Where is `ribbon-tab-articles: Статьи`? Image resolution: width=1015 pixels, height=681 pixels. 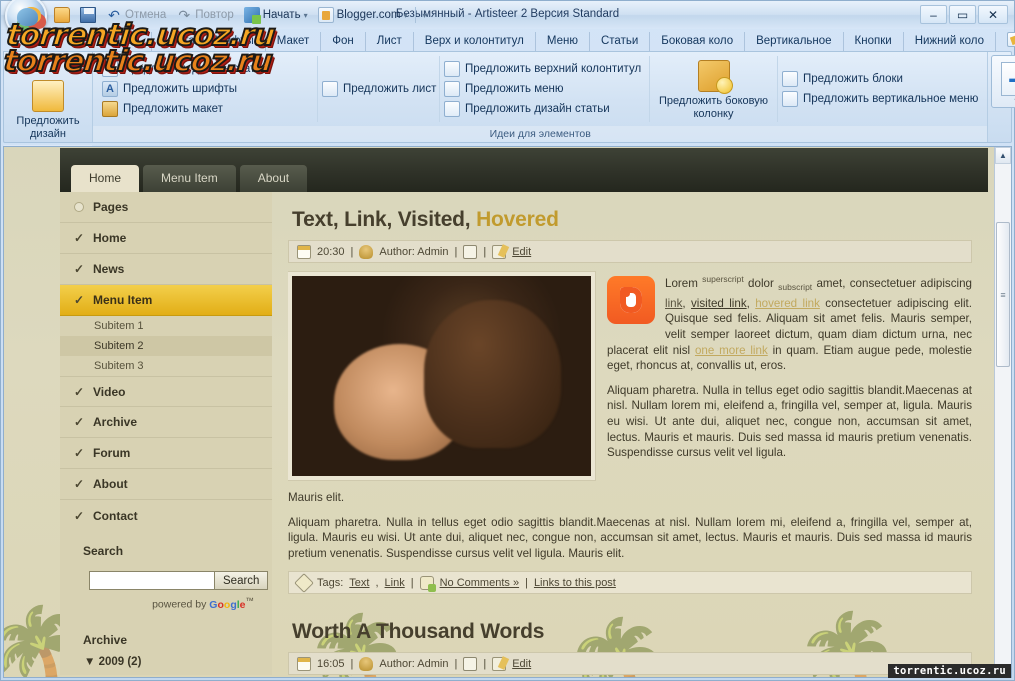
ribbon-tab-articles: Статьи is located at coordinates (620, 41).